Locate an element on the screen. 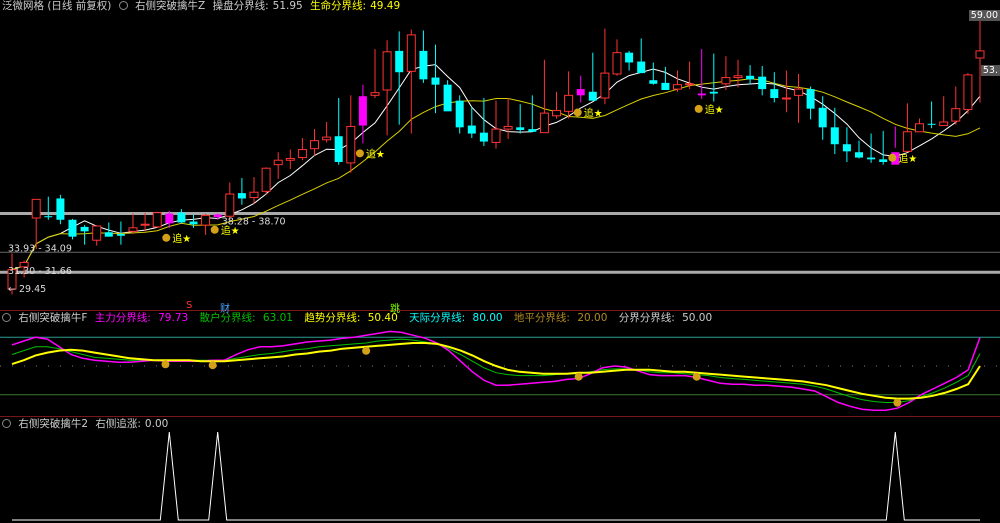 The height and width of the screenshot is (523, 1000). price-top-label: 59.00 is located at coordinates (984, 15).